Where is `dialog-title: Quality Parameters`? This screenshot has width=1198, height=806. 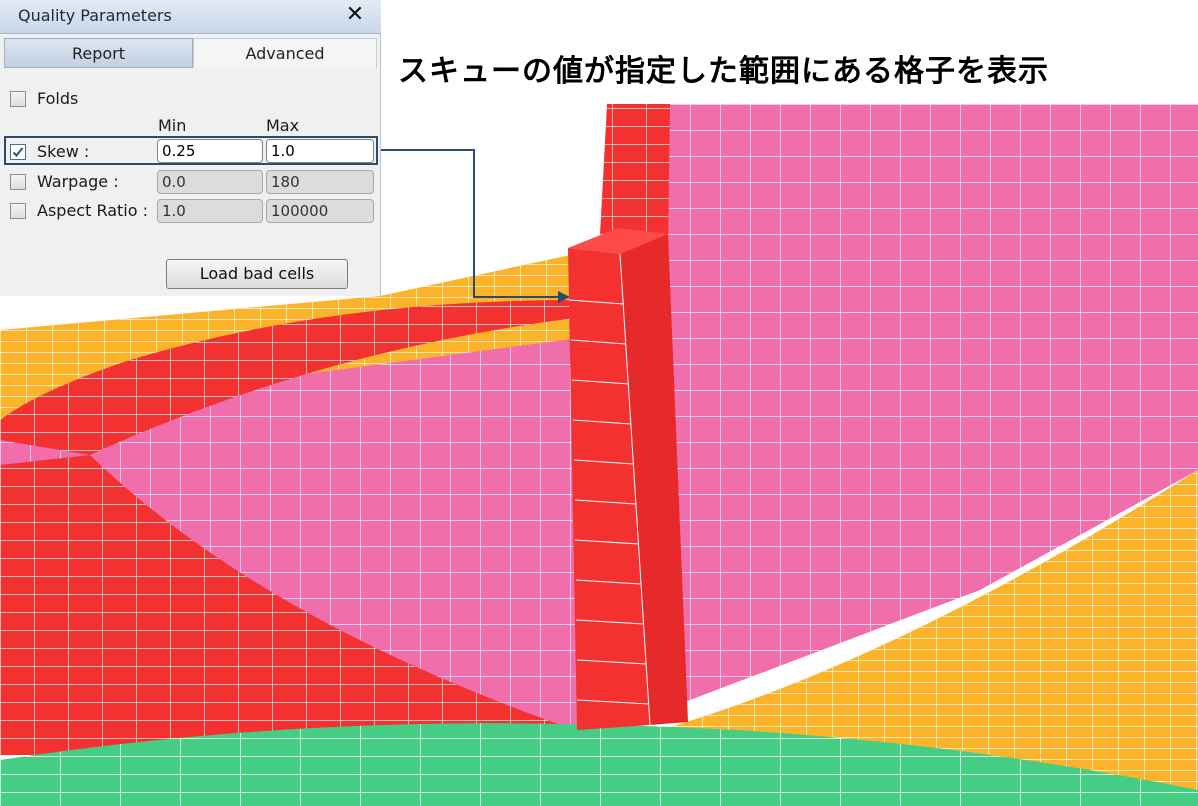 dialog-title: Quality Parameters is located at coordinates (95, 15).